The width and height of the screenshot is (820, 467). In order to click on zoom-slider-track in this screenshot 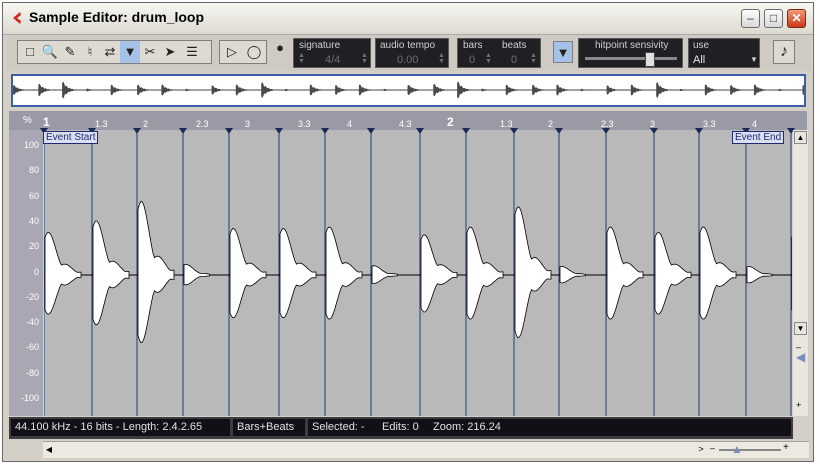, I will do `click(750, 450)`.